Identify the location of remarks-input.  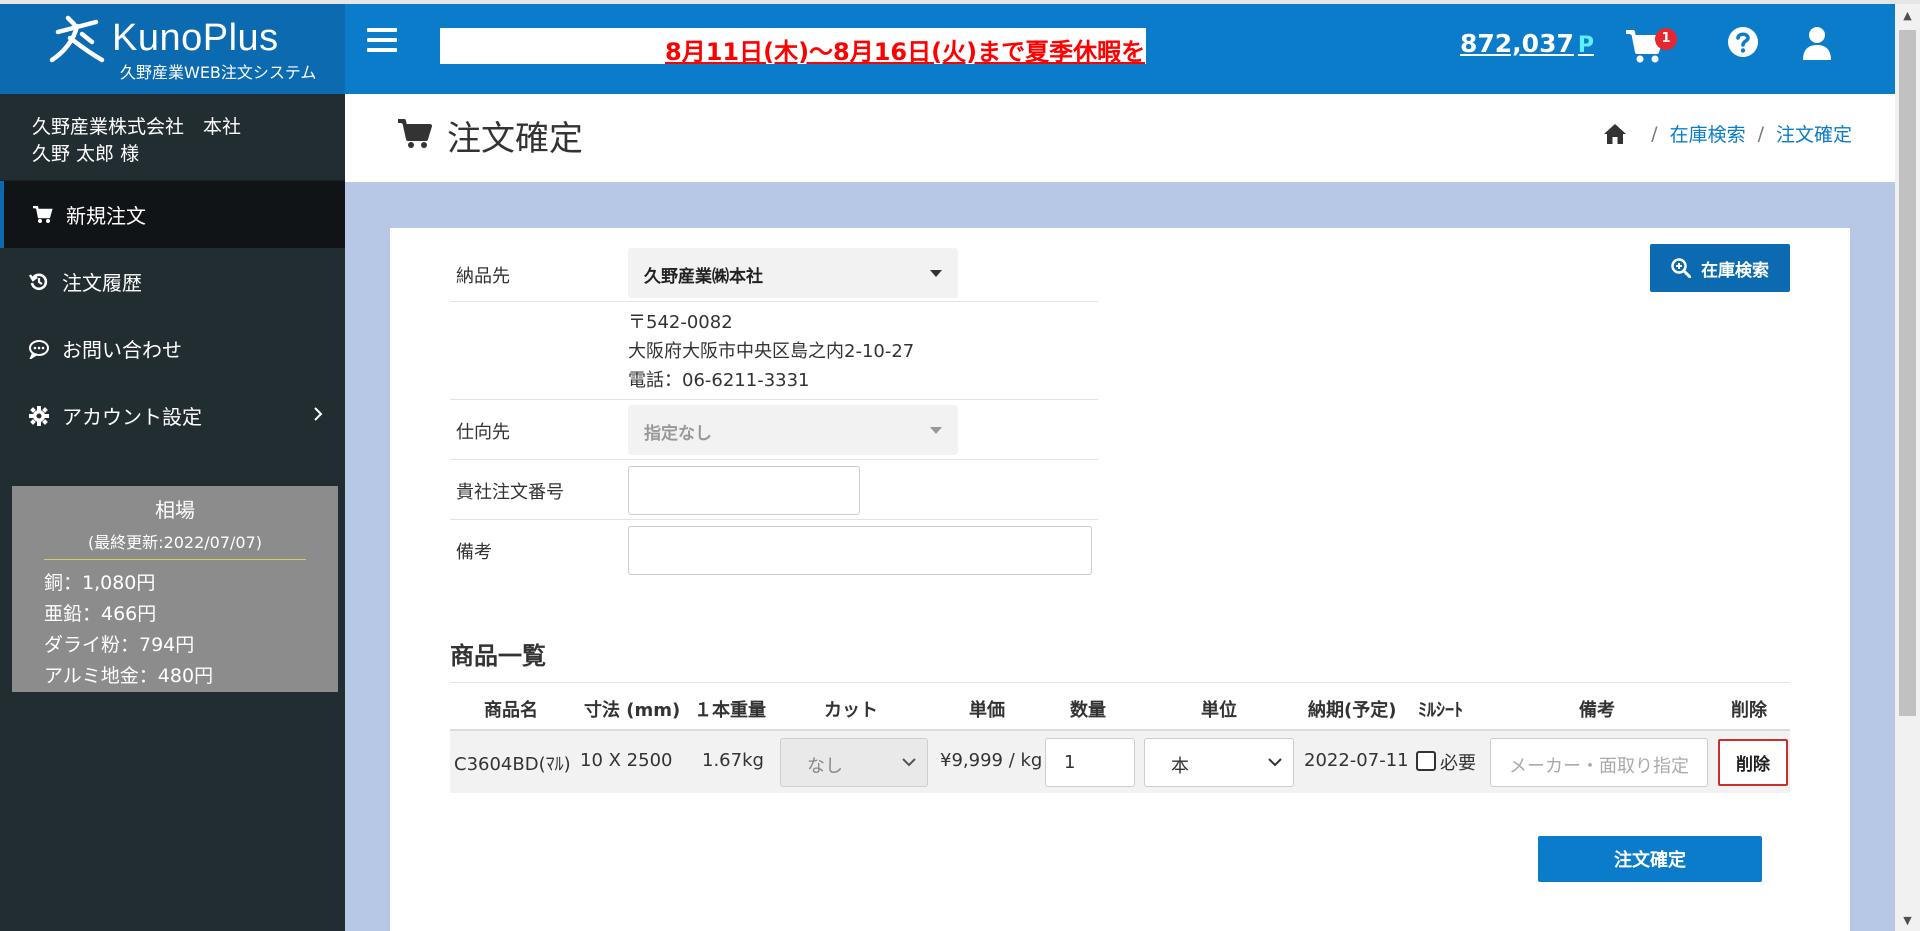
(860, 550).